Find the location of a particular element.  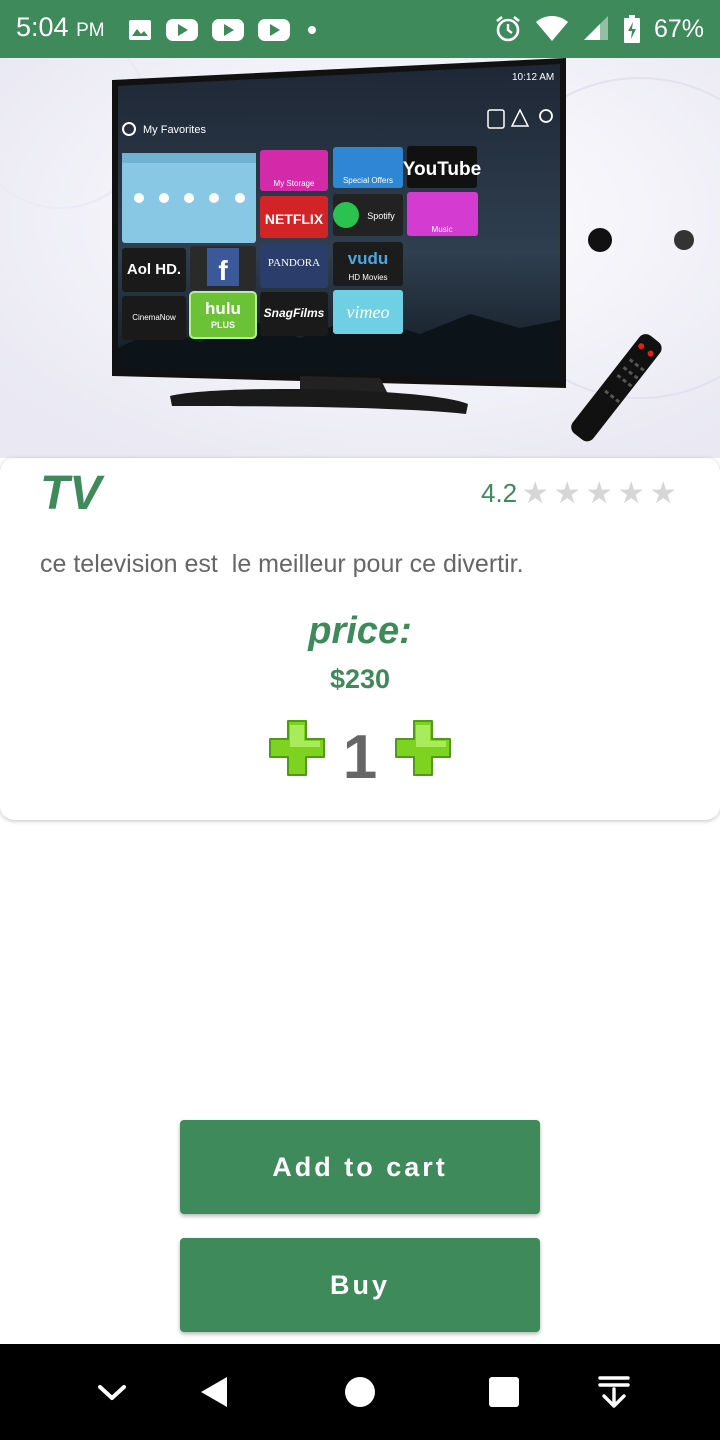

price-value: $230 is located at coordinates (360, 679).